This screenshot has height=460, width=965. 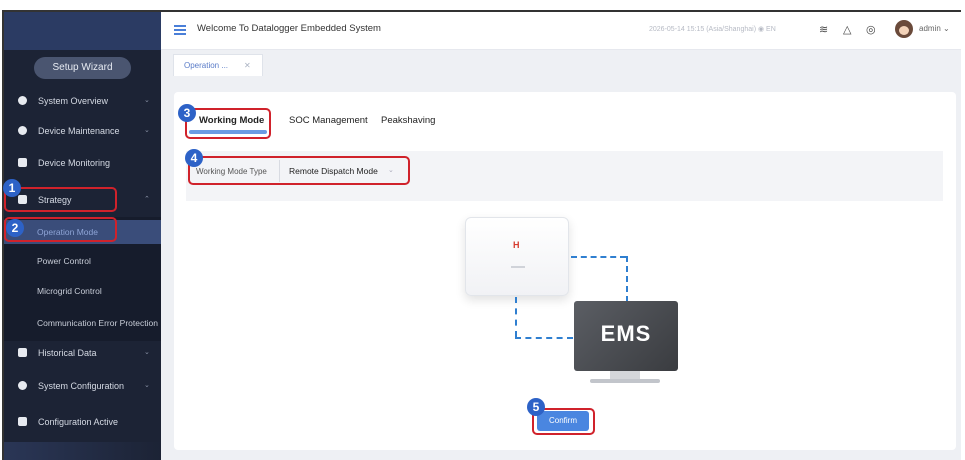 What do you see at coordinates (22, 385) in the screenshot?
I see `config-icon` at bounding box center [22, 385].